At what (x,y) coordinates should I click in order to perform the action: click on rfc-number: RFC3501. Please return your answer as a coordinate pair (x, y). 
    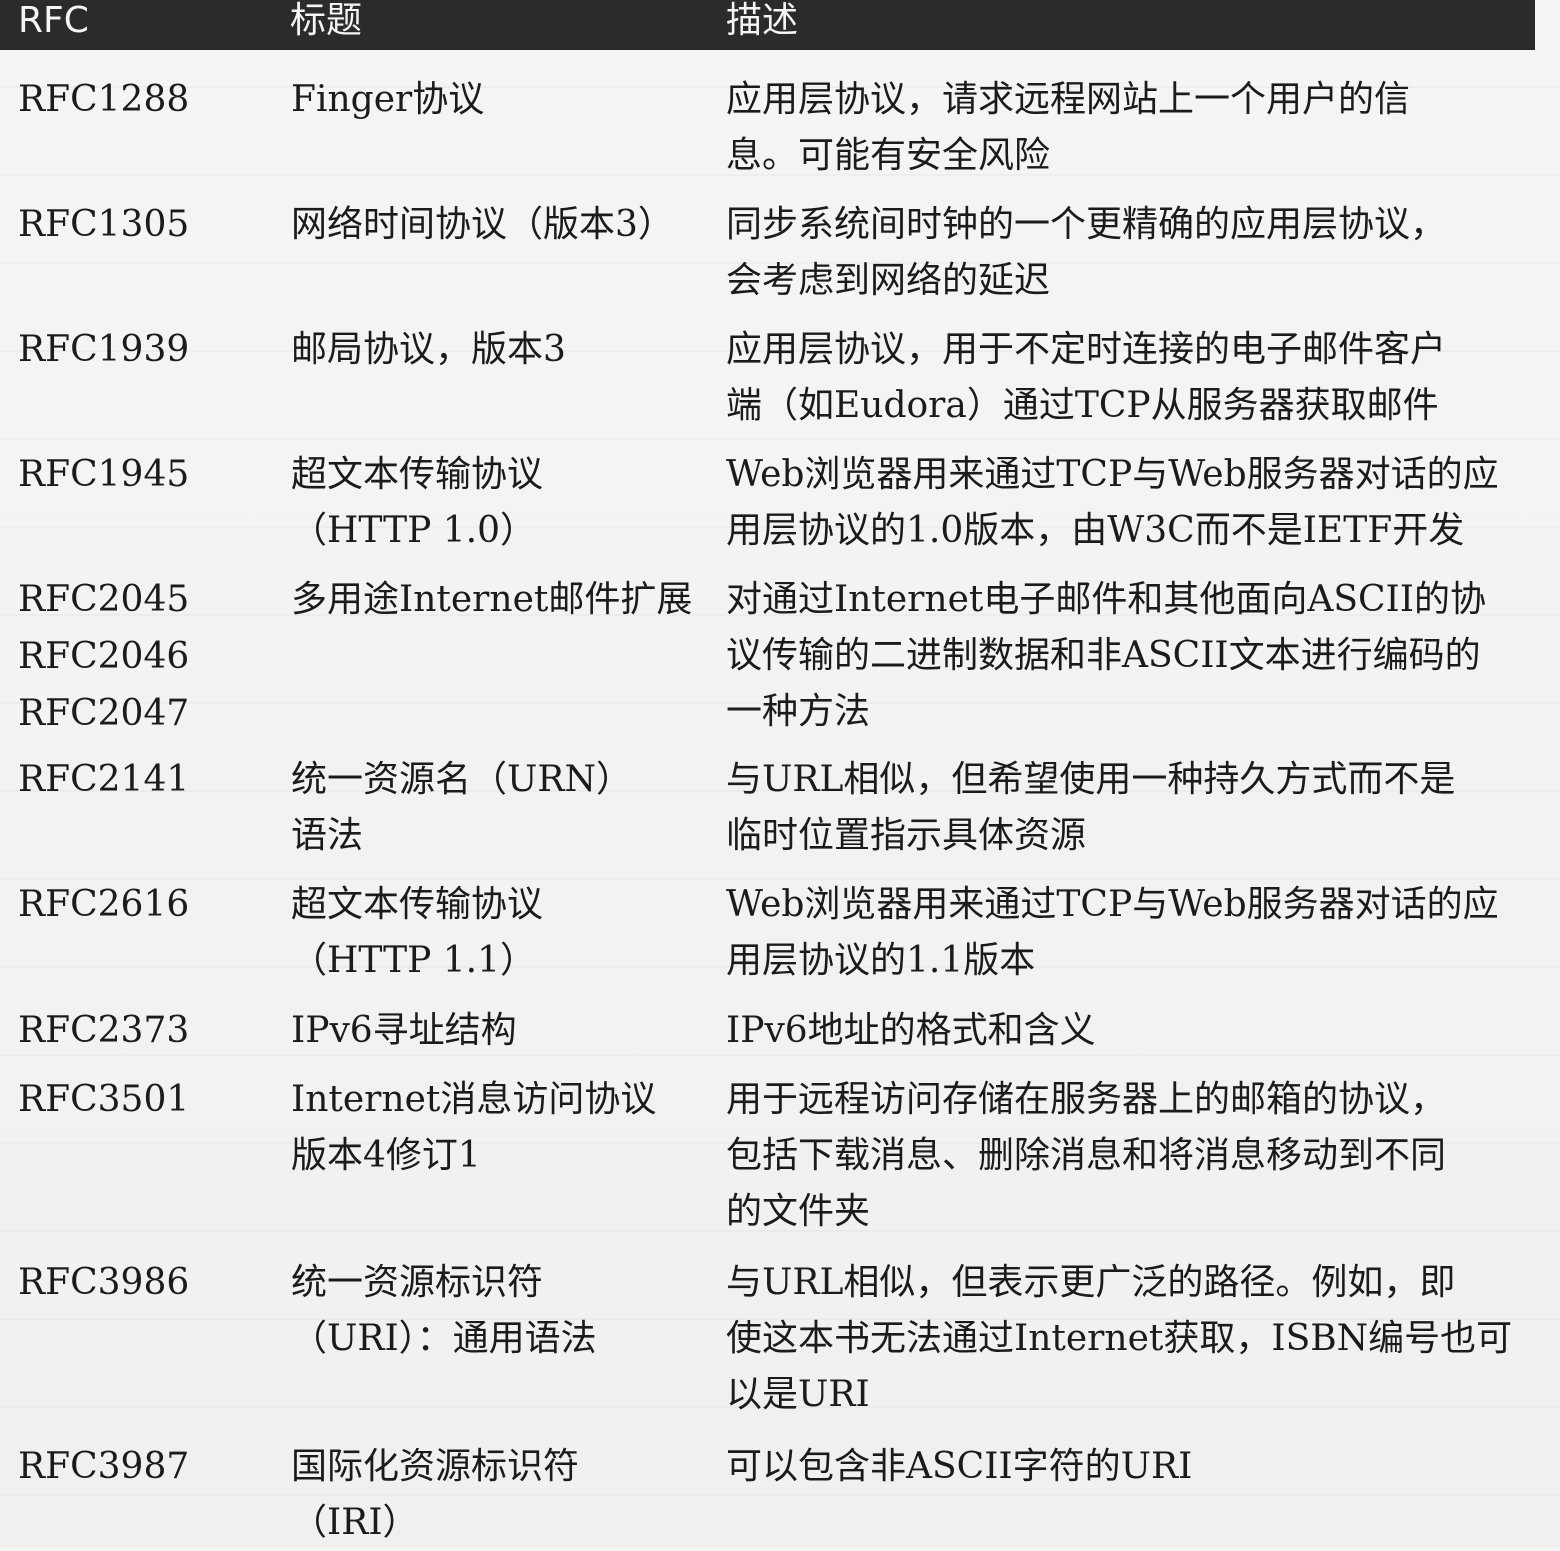
    Looking at the image, I should click on (104, 1099).